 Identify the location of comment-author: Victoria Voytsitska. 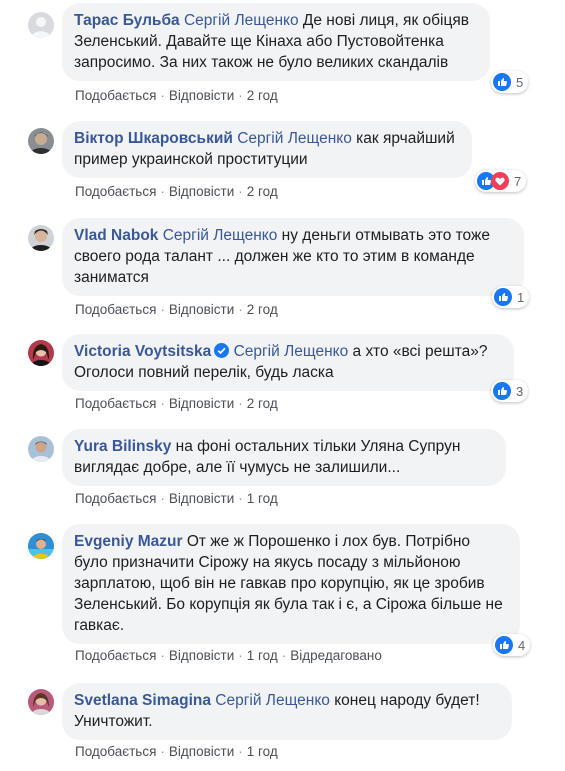
(142, 351).